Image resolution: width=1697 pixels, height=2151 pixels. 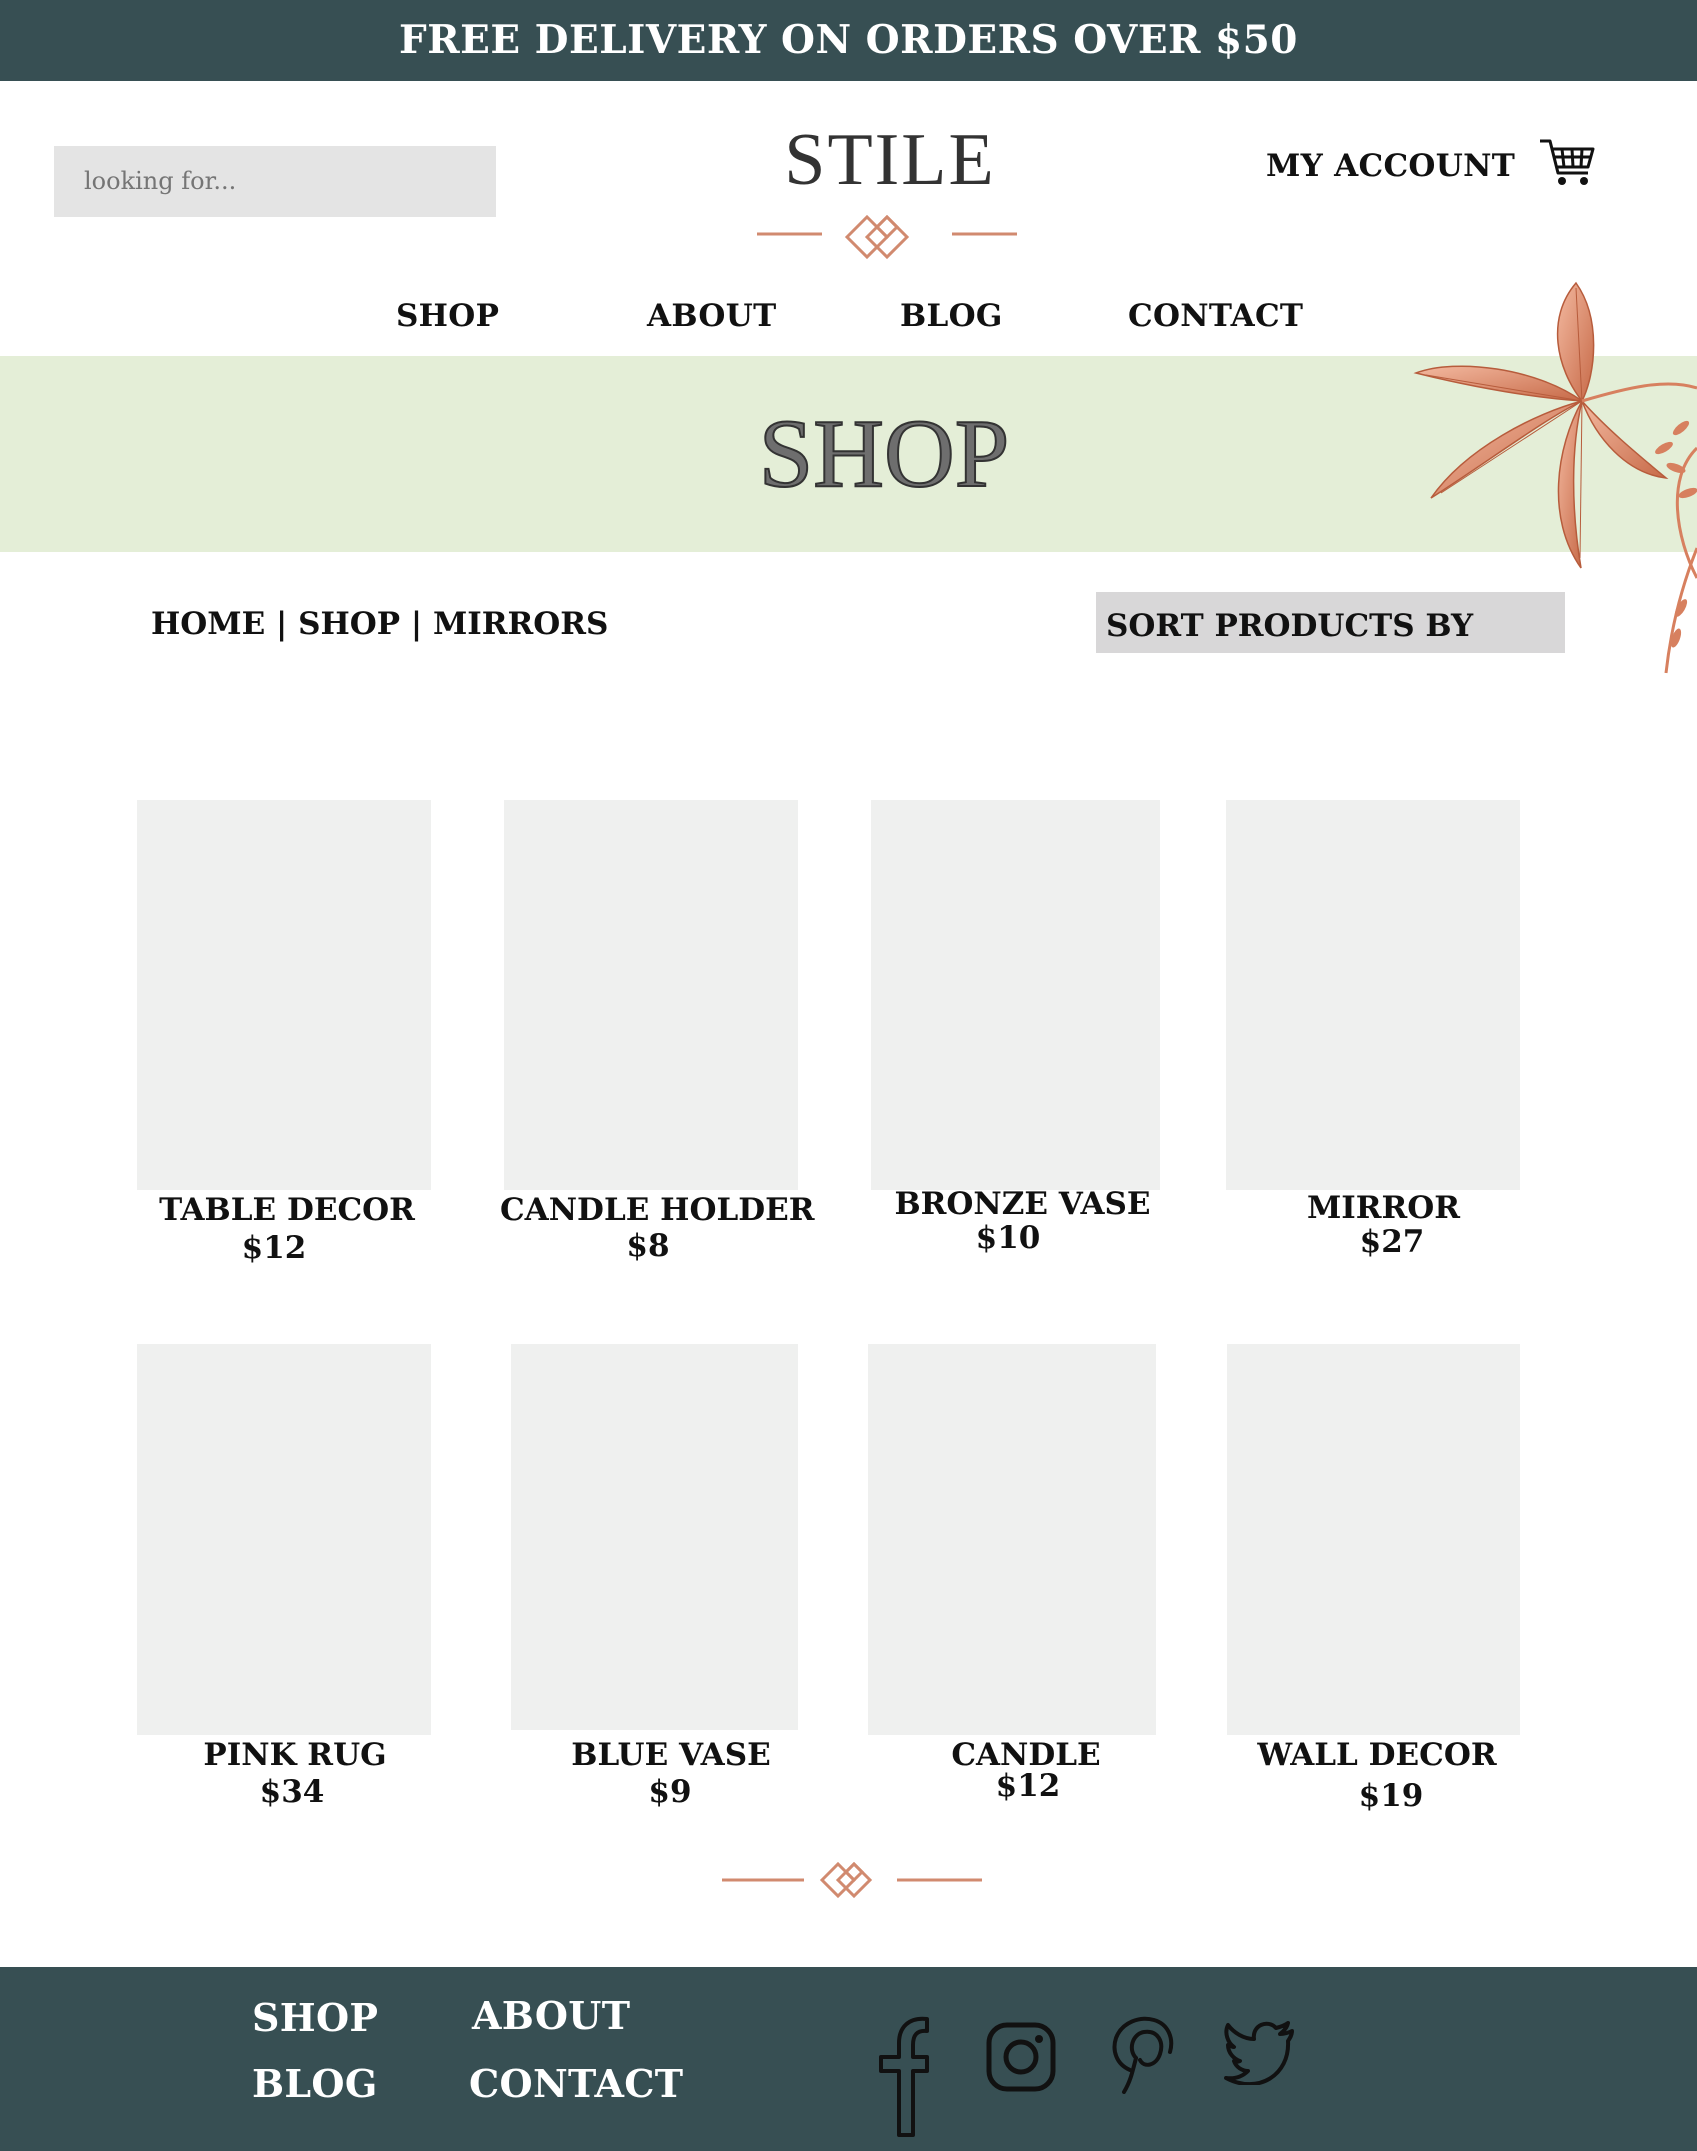 What do you see at coordinates (852, 1880) in the screenshot?
I see `divider-ornament-icon` at bounding box center [852, 1880].